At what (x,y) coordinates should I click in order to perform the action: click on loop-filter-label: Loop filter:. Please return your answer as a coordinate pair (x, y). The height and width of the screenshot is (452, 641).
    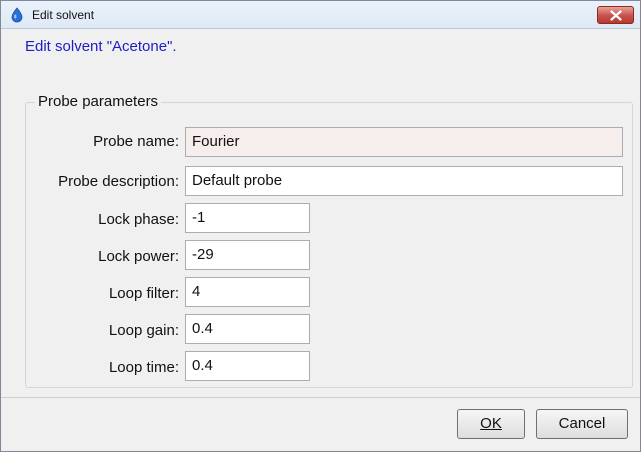
    Looking at the image, I should click on (143, 293).